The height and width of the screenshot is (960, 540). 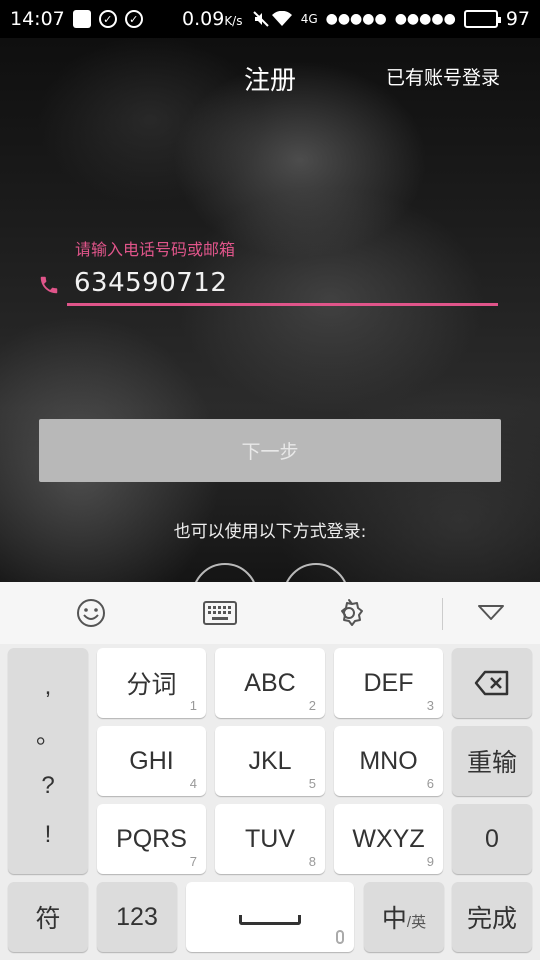 I want to click on next-step-button: 下一步, so click(x=270, y=450).